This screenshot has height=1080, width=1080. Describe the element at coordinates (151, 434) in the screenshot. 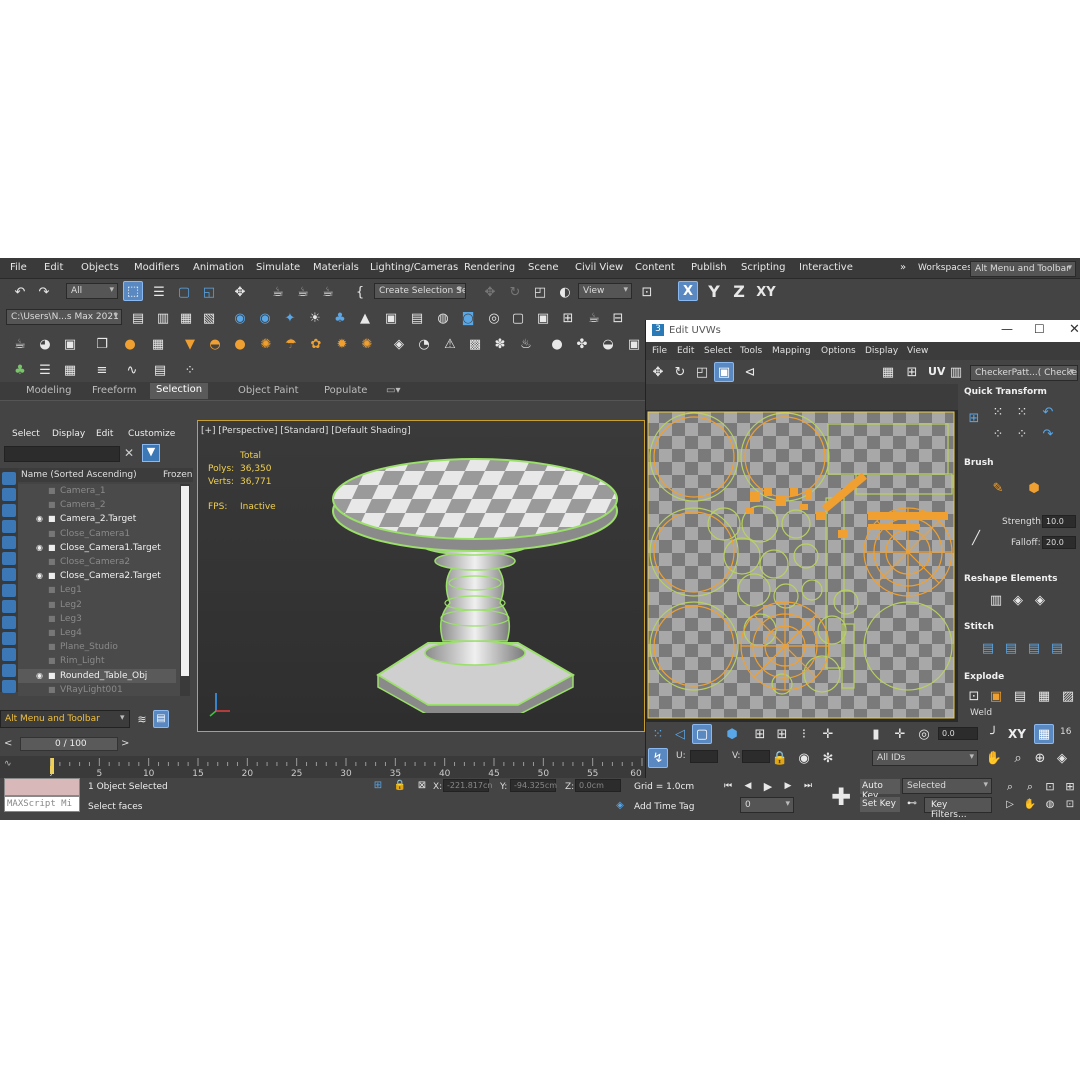

I see `scene-explorer-menu-customize: Customize` at that location.